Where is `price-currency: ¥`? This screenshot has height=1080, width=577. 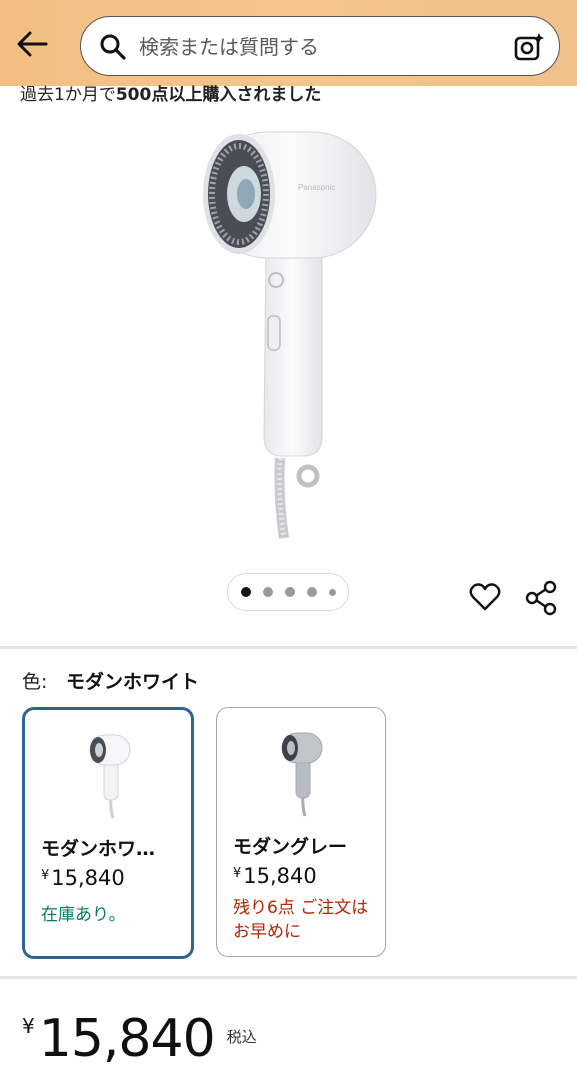
price-currency: ¥ is located at coordinates (28, 1026).